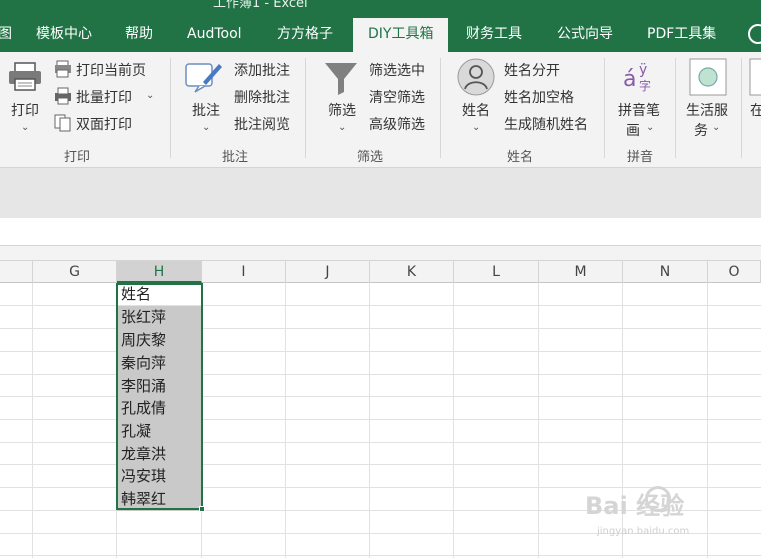 The image size is (761, 558). What do you see at coordinates (585, 35) in the screenshot?
I see `tab-formula-wizard: 公式向导` at bounding box center [585, 35].